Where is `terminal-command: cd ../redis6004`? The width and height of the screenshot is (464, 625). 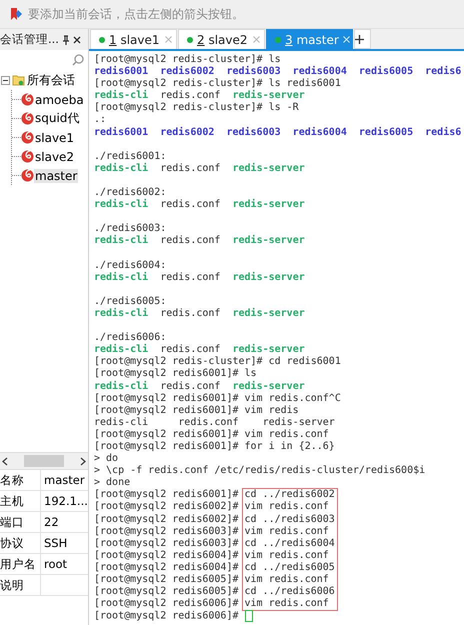
terminal-command: cd ../redis6004 is located at coordinates (289, 544).